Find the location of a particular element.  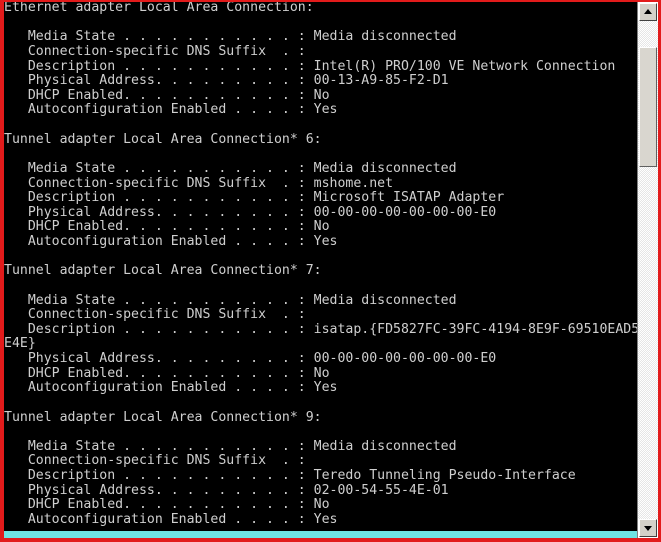

scrollbar-thumb is located at coordinates (648, 107).